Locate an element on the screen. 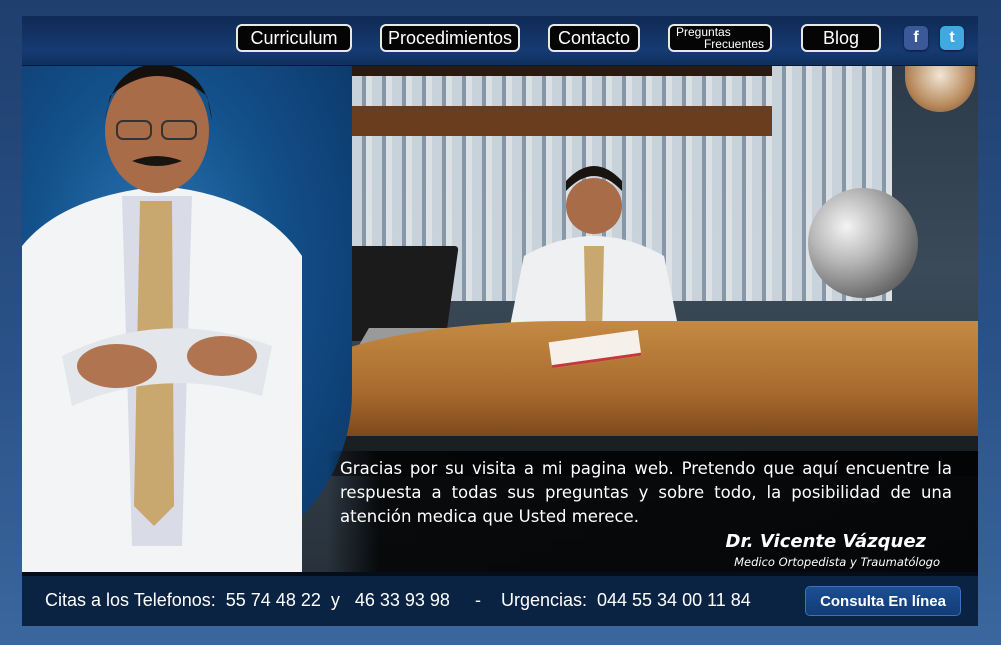 This screenshot has width=1001, height=645. doctor-name: Dr. Vicente Vázquez is located at coordinates (825, 541).